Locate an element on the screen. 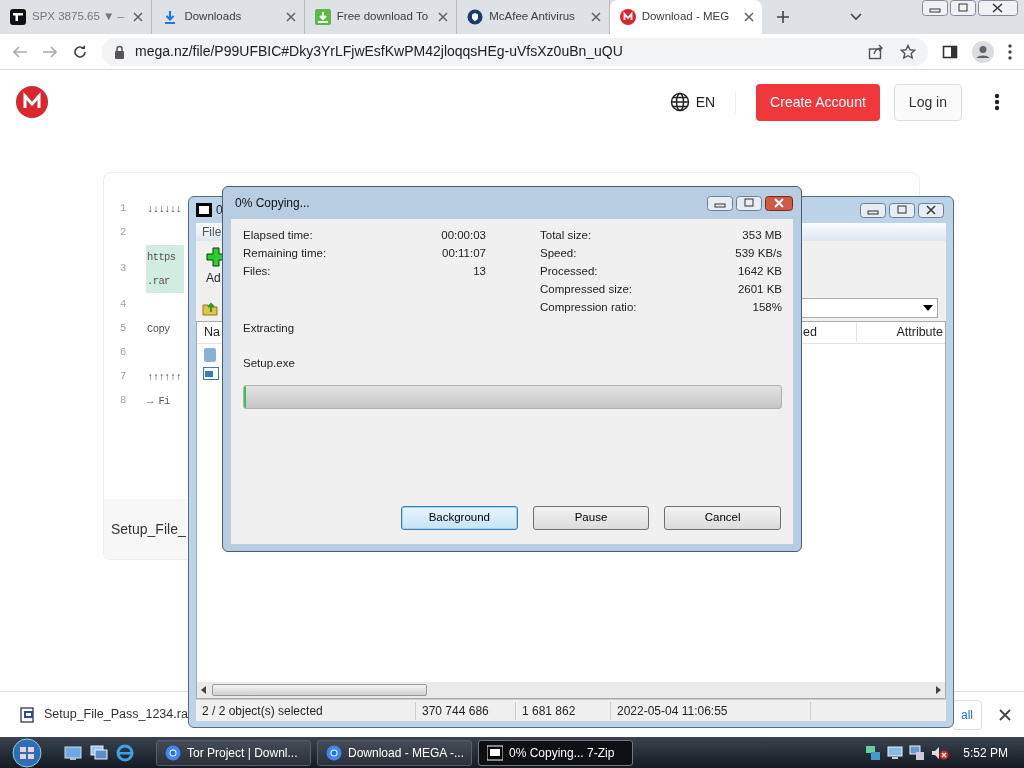  browser-tab: Download - MEG is located at coordinates (685, 17).